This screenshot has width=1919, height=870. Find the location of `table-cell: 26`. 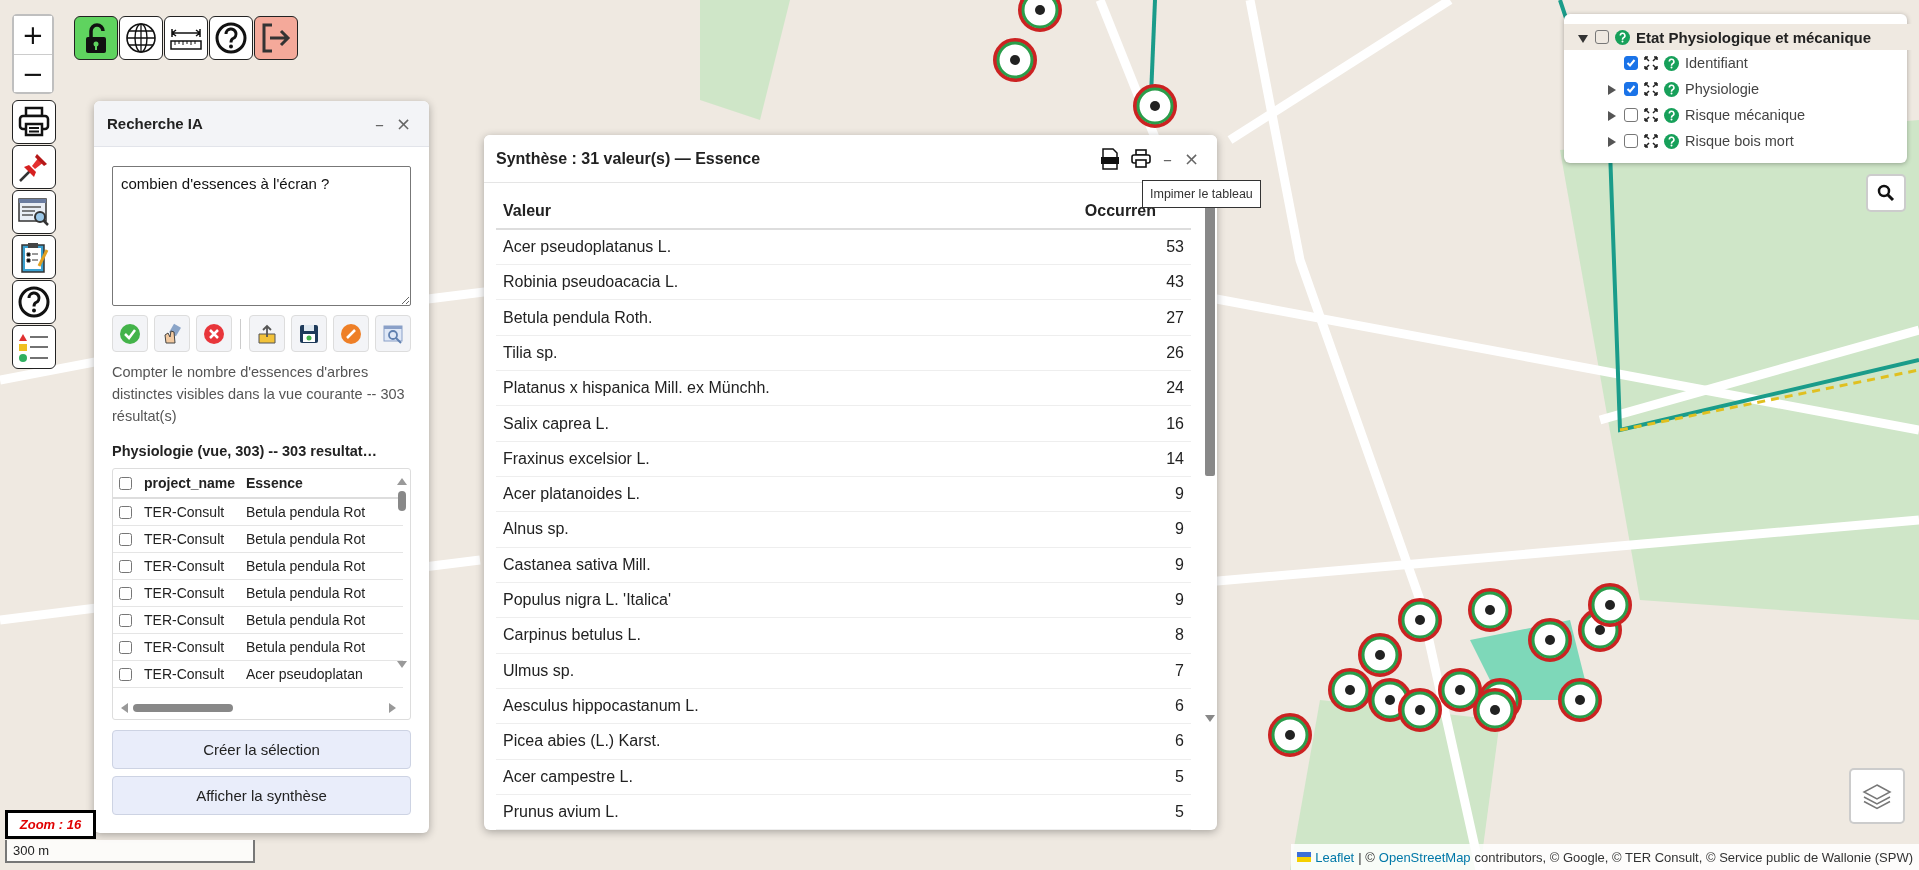

table-cell: 26 is located at coordinates (1175, 352).